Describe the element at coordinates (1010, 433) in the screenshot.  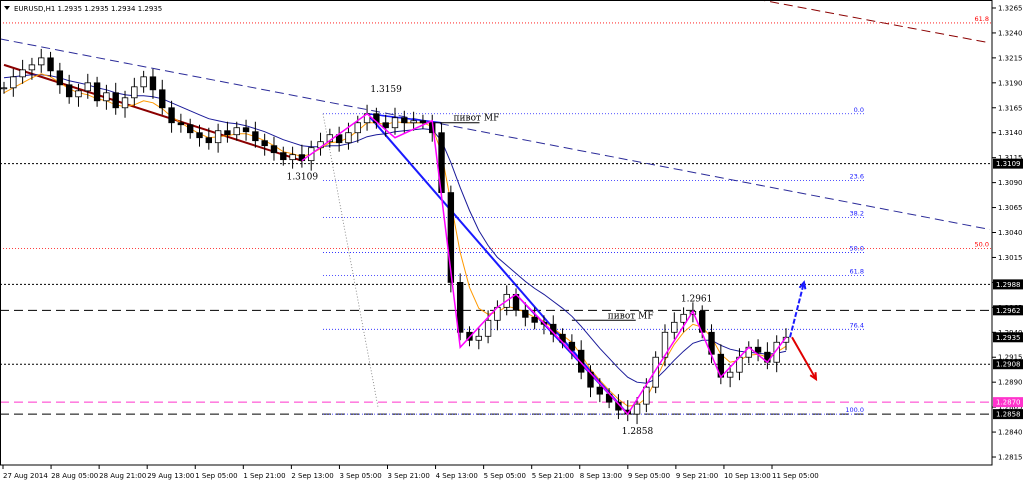
I see `y-tick-label: 1.2840` at that location.